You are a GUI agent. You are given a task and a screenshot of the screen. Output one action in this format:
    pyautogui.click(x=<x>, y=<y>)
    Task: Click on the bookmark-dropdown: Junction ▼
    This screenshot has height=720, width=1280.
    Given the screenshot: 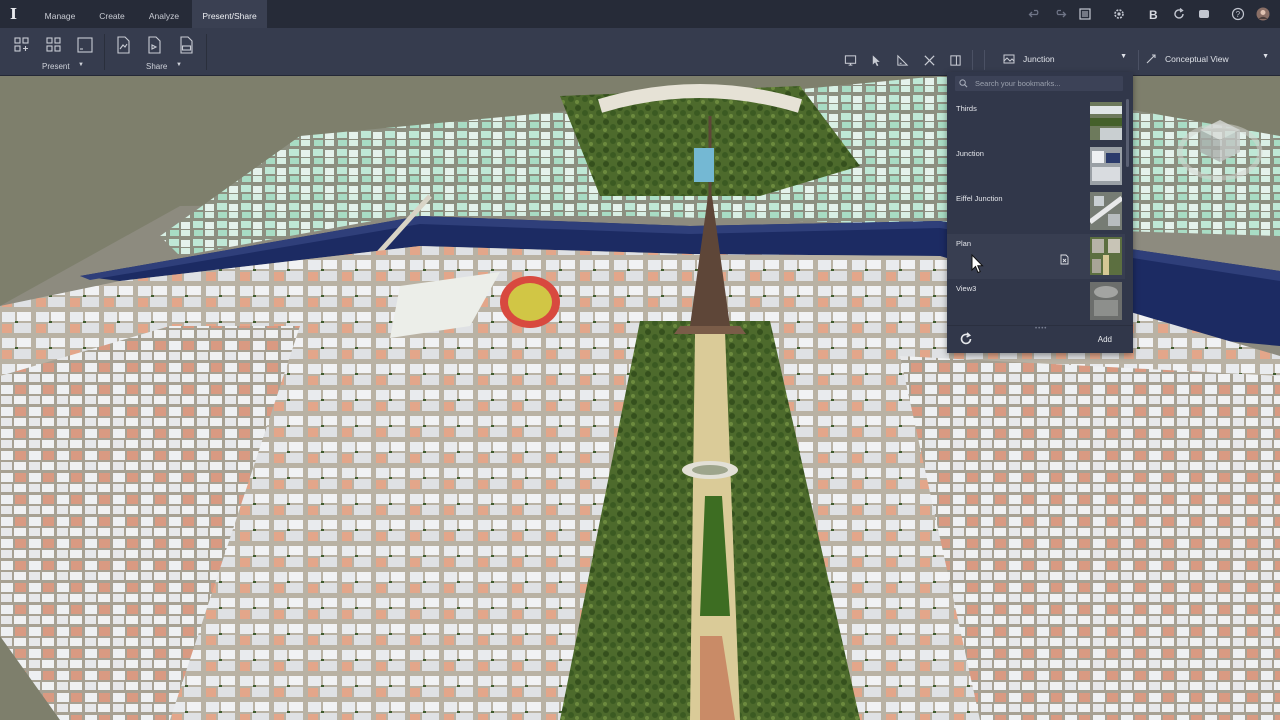 What is the action you would take?
    pyautogui.click(x=1065, y=59)
    